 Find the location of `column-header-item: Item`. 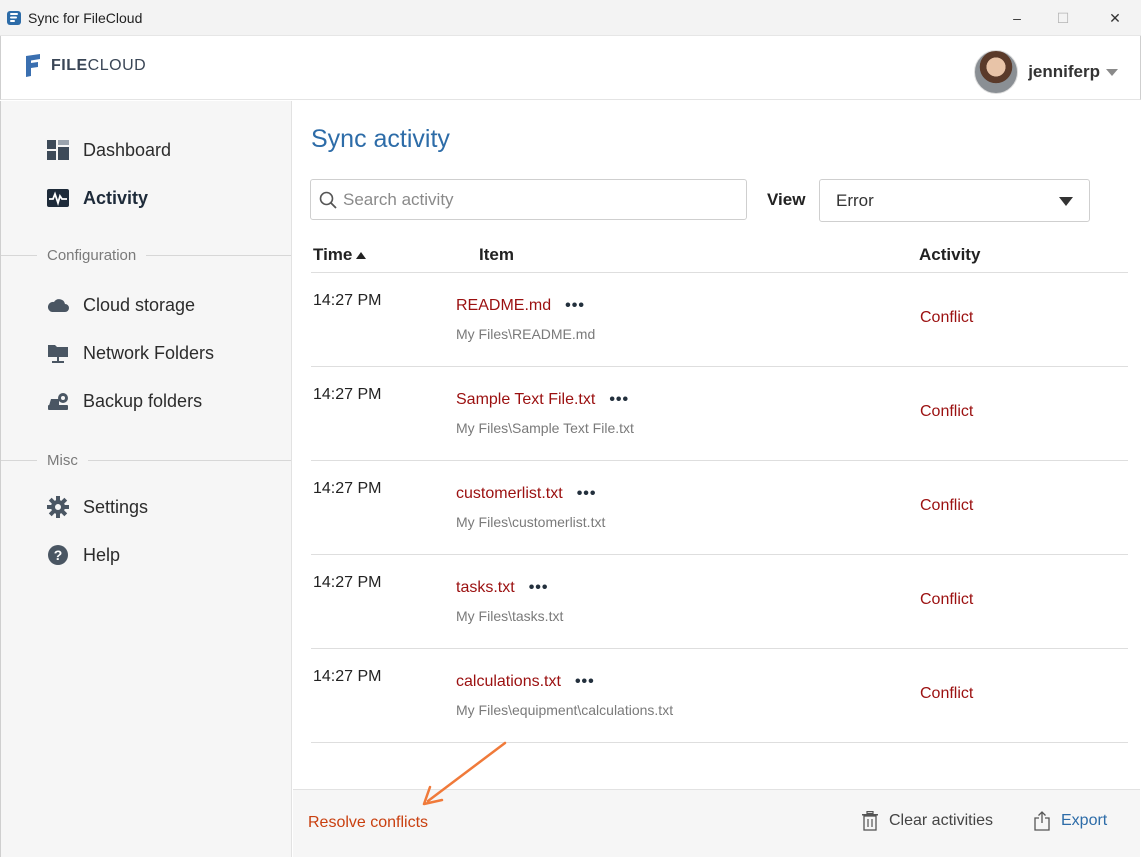

column-header-item: Item is located at coordinates (496, 254).